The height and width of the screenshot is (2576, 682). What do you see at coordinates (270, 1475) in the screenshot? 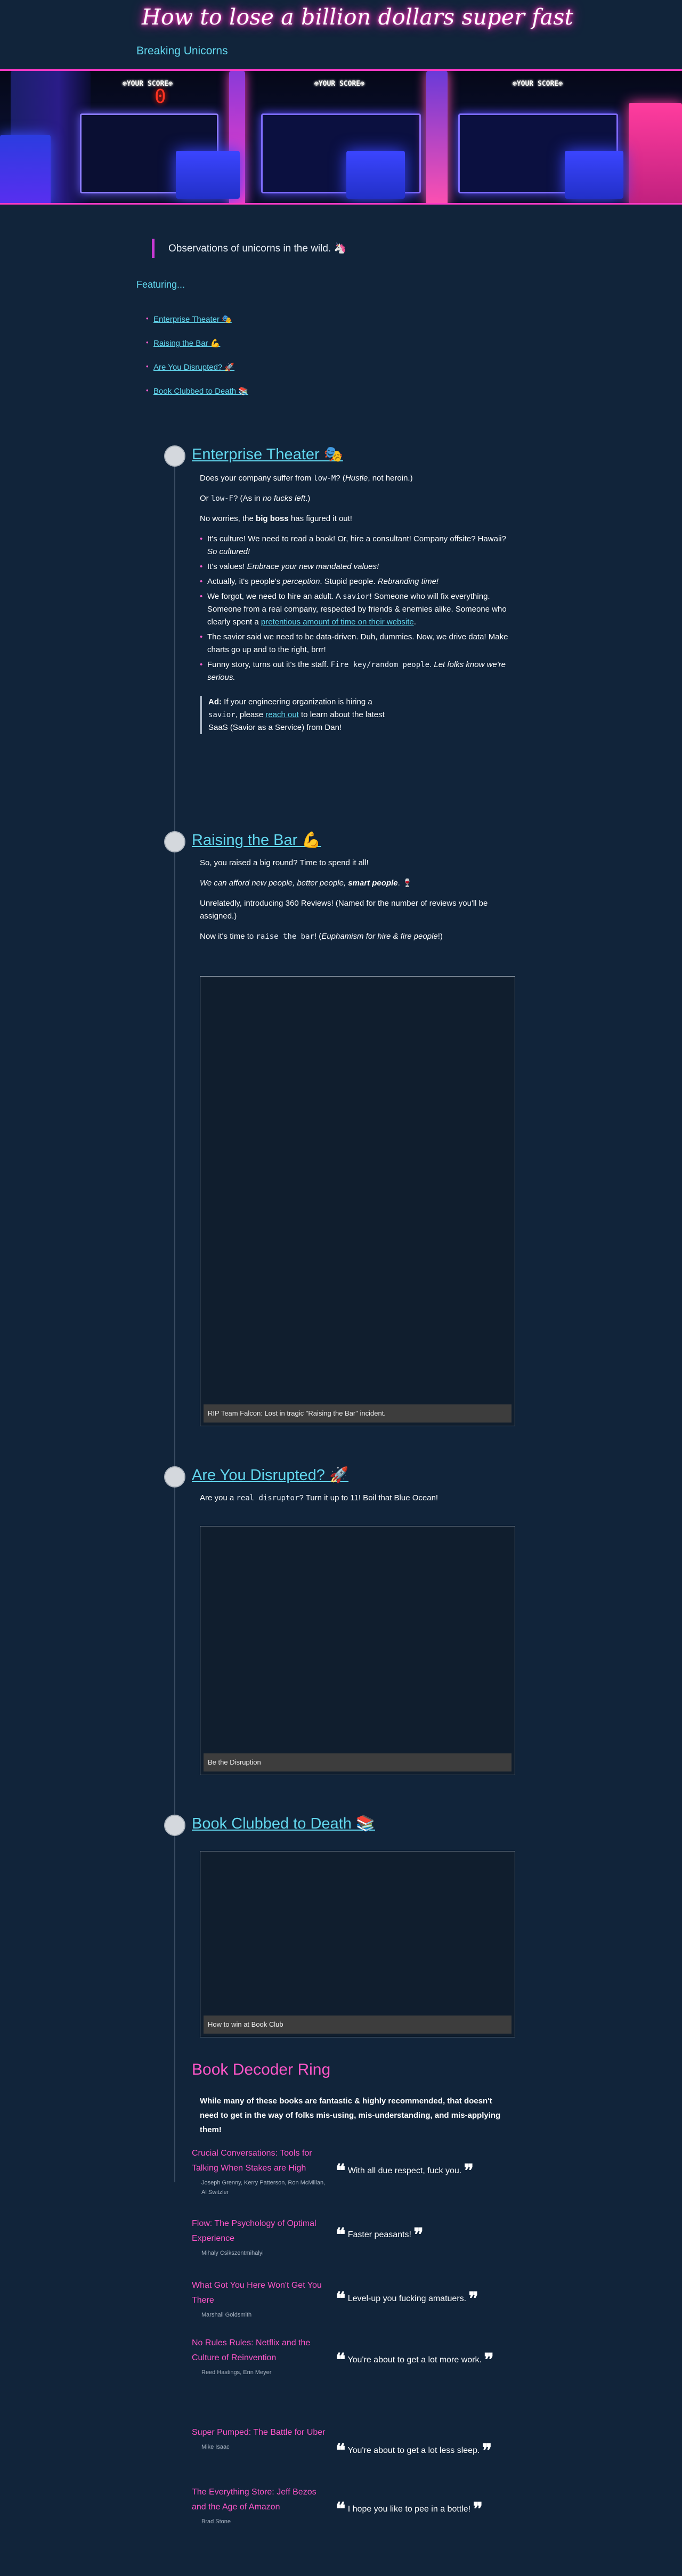
I see `section-title-are-you-disrupted: Are You Disrupted? 🚀` at bounding box center [270, 1475].